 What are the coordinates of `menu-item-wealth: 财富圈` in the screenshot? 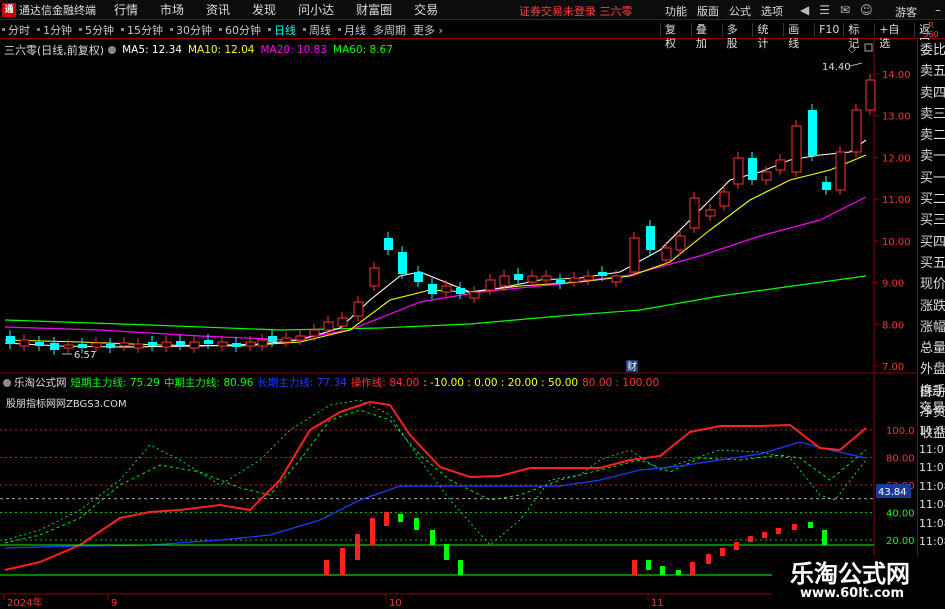 It's located at (374, 9).